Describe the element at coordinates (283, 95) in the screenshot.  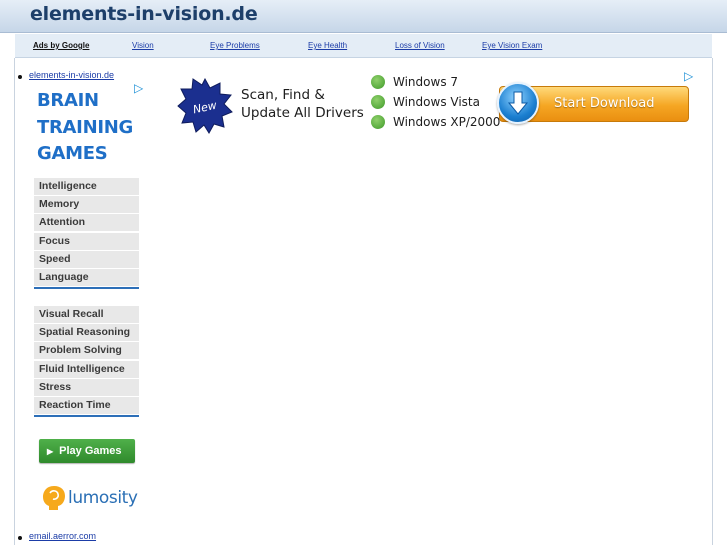
I see `headline-line: Scan, Find &` at that location.